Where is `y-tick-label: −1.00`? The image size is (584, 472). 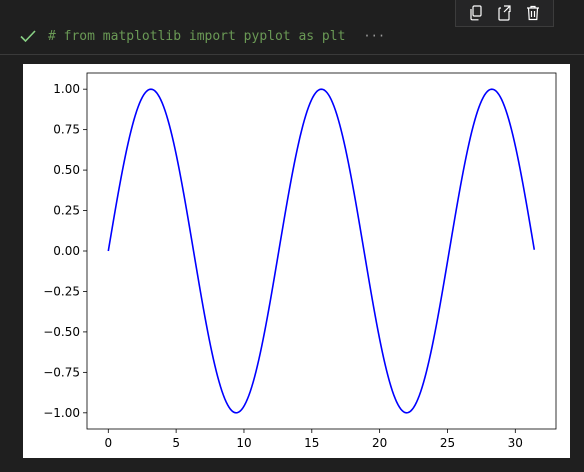 y-tick-label: −1.00 is located at coordinates (61, 413).